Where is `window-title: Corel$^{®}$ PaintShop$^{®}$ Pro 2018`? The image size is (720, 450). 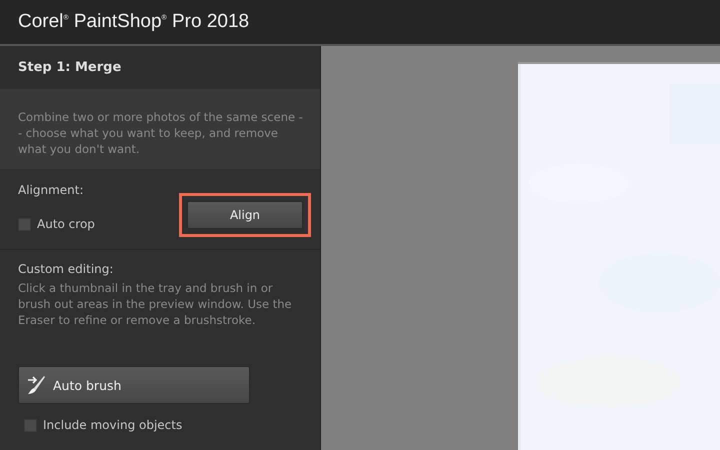 window-title: Corel$^{®}$ PaintShop$^{®}$ Pro 2018 is located at coordinates (134, 22).